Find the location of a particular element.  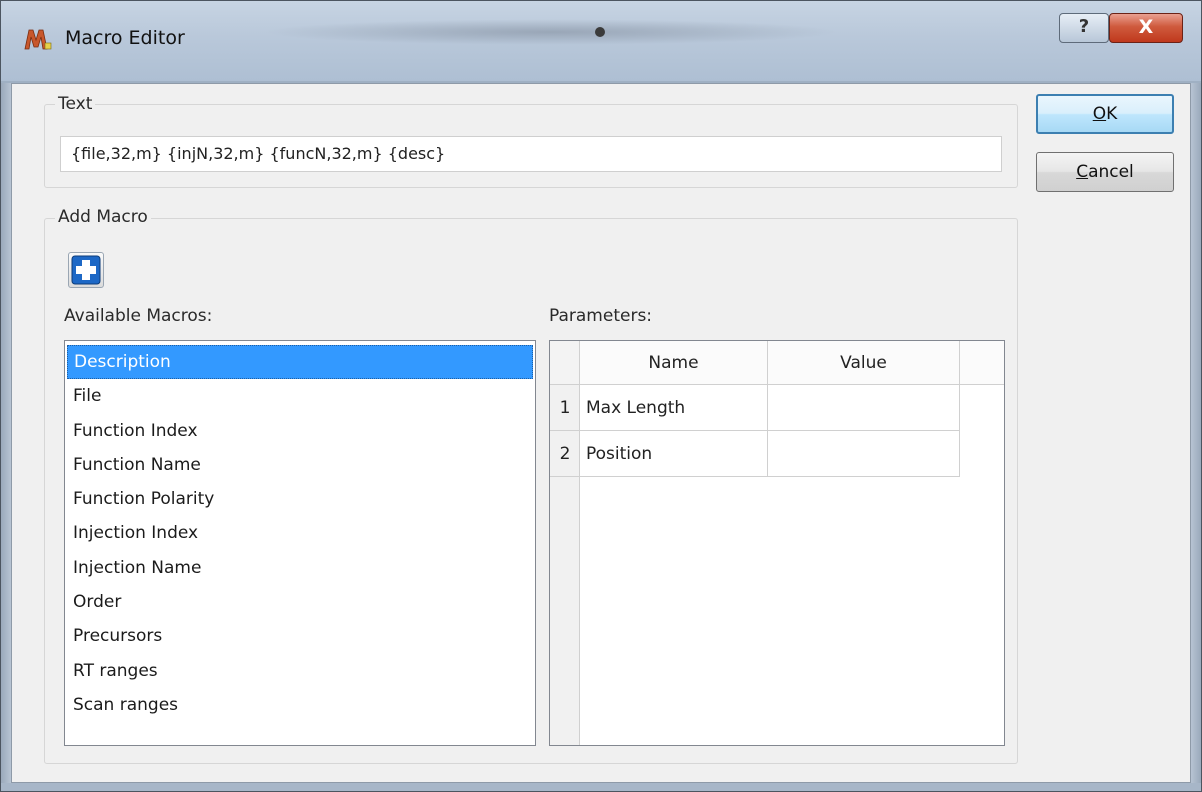

grid-corner is located at coordinates (565, 363).